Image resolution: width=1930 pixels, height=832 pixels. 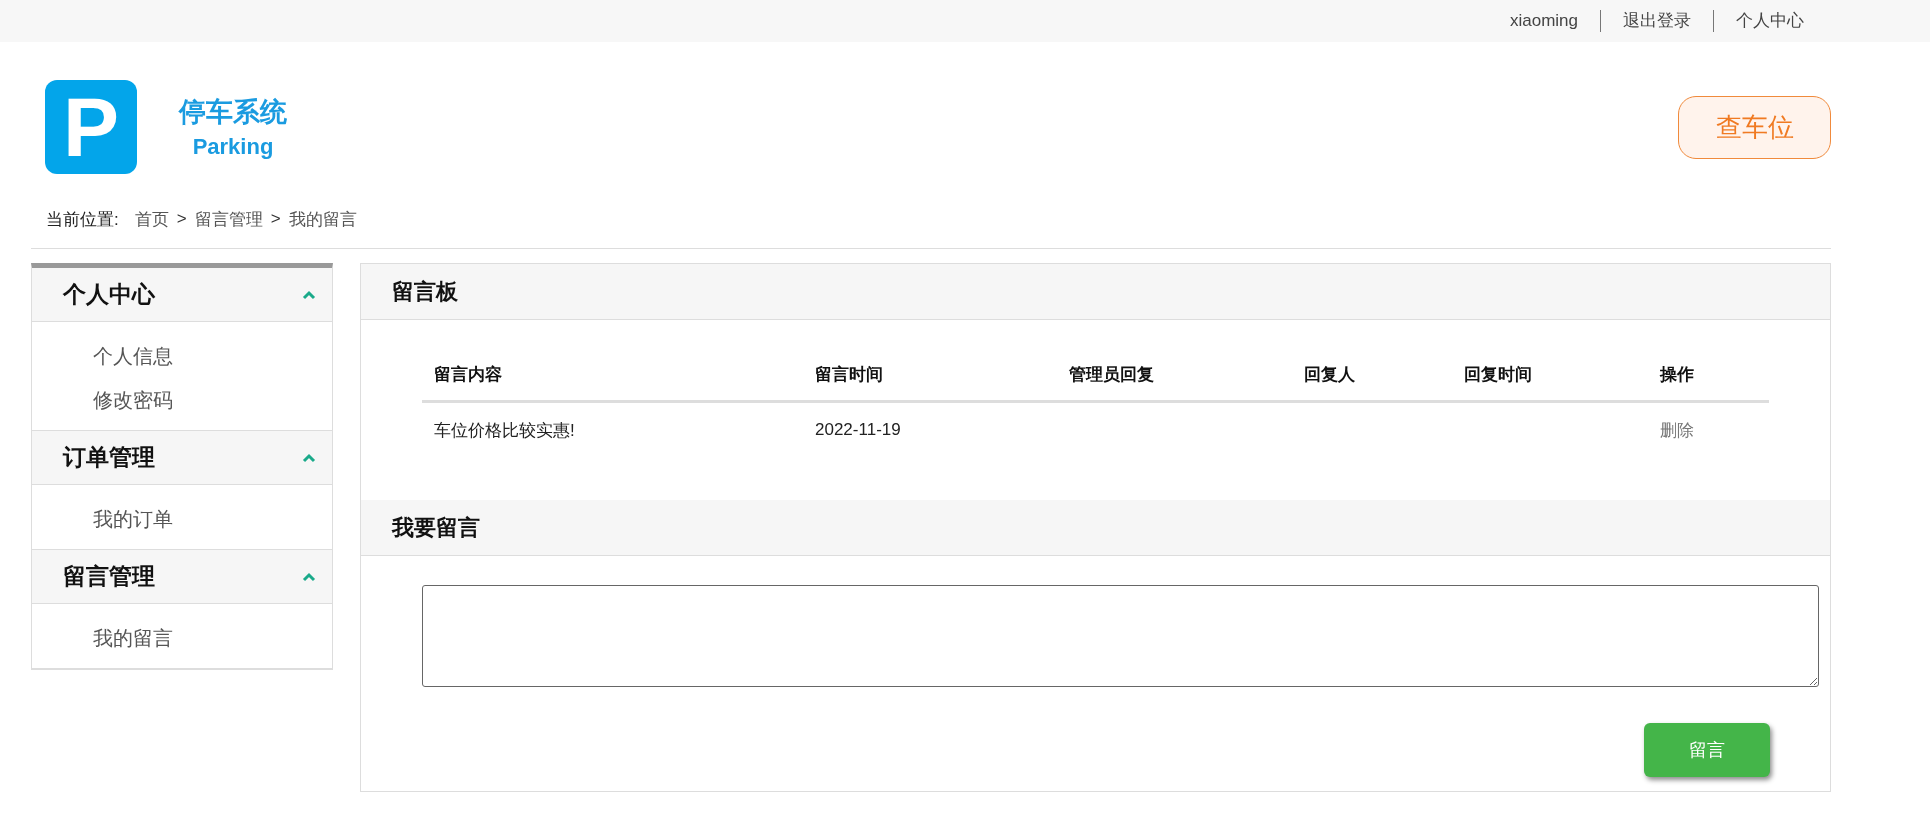 What do you see at coordinates (212, 356) in the screenshot?
I see `sidebar-item: 个人信息` at bounding box center [212, 356].